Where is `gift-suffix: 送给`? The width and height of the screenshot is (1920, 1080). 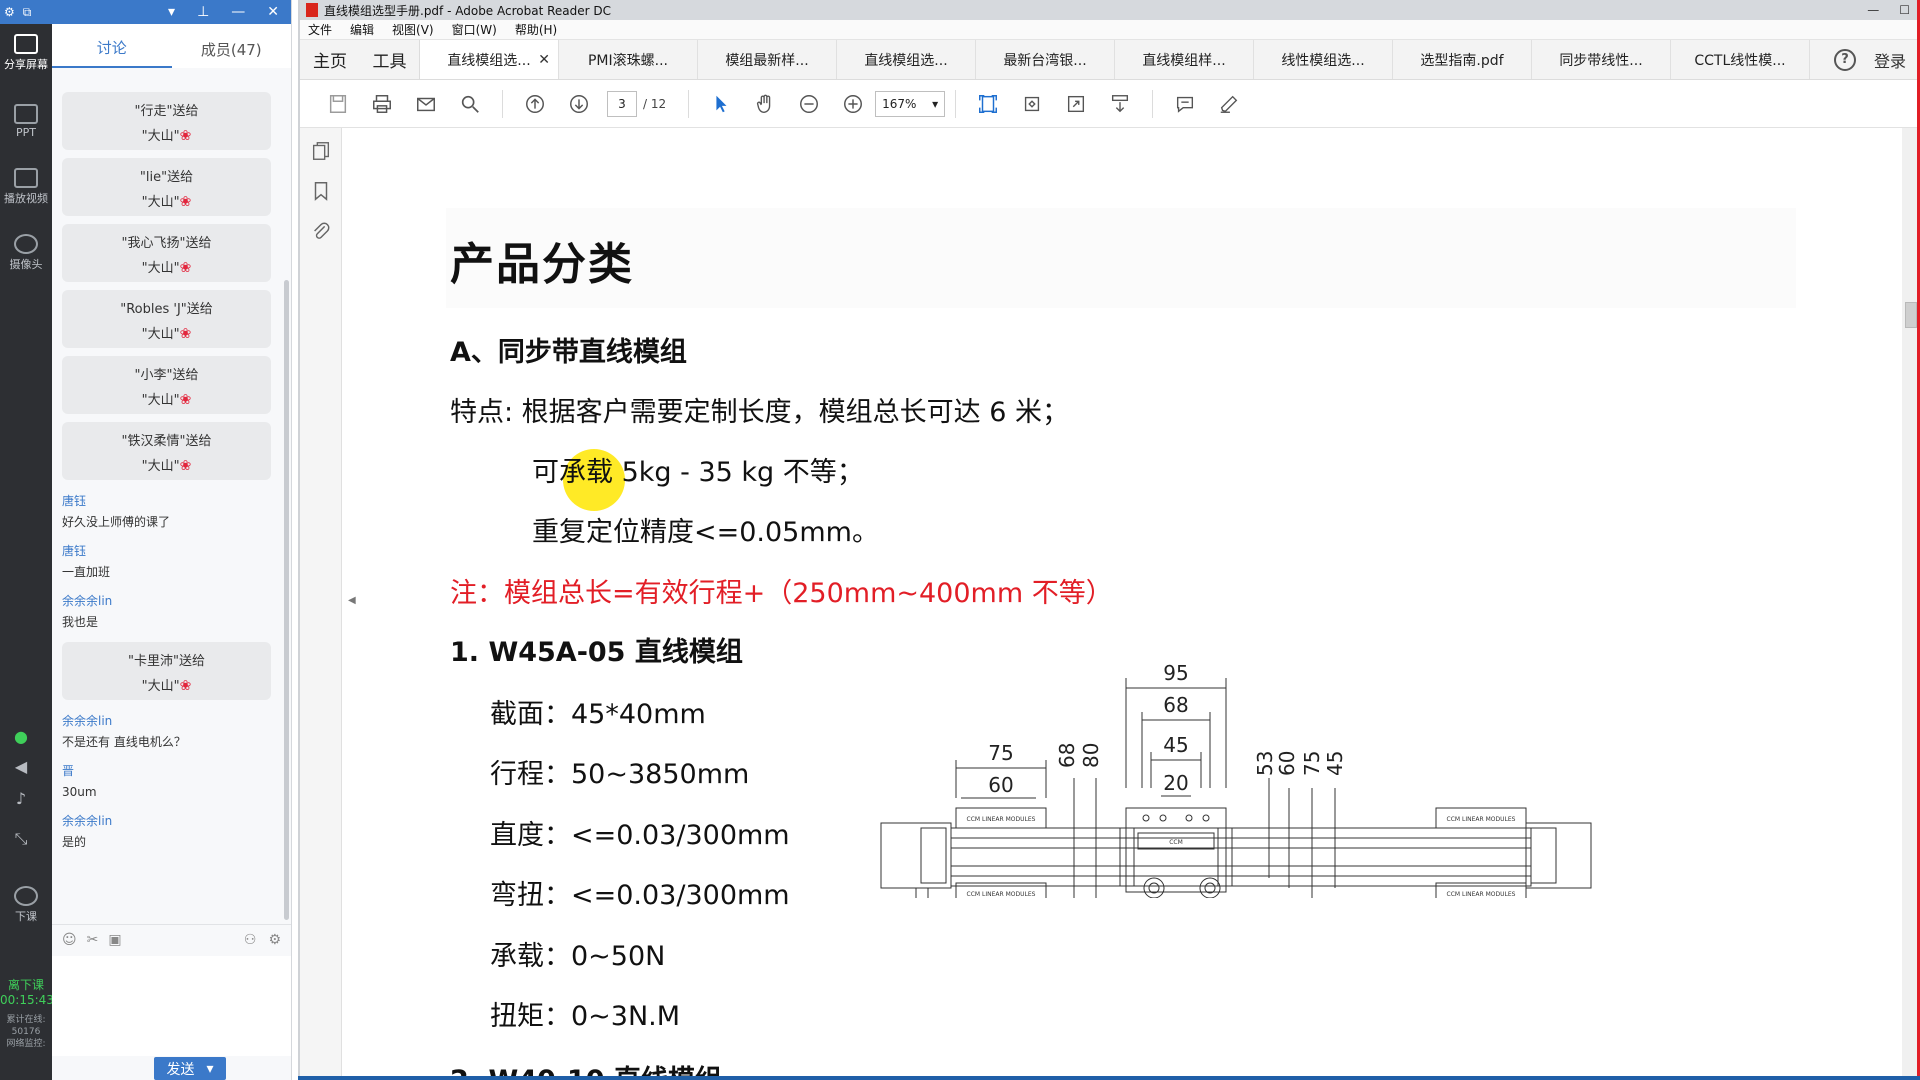
gift-suffix: 送给 is located at coordinates (185, 375).